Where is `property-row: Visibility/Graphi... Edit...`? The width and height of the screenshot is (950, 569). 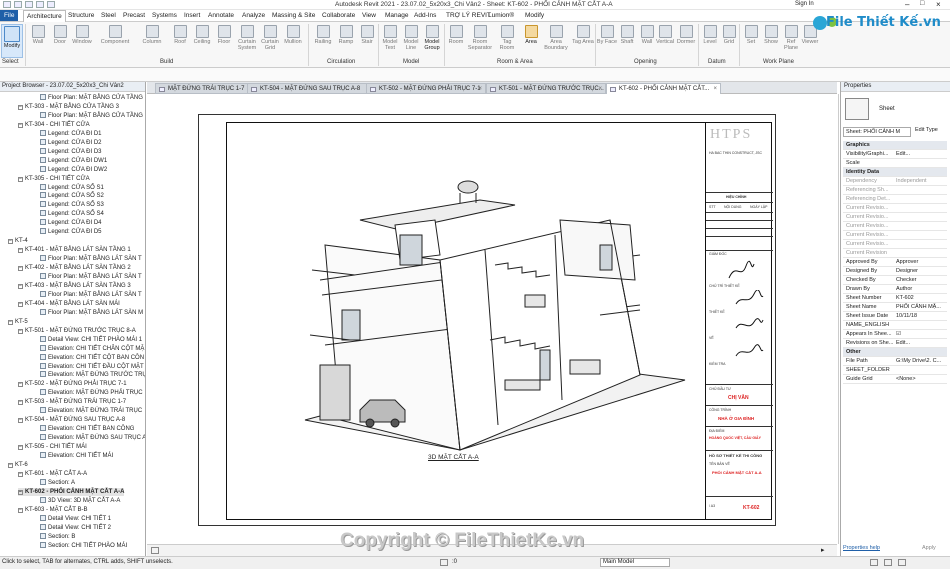 property-row: Visibility/Graphi... Edit... is located at coordinates (895, 154).